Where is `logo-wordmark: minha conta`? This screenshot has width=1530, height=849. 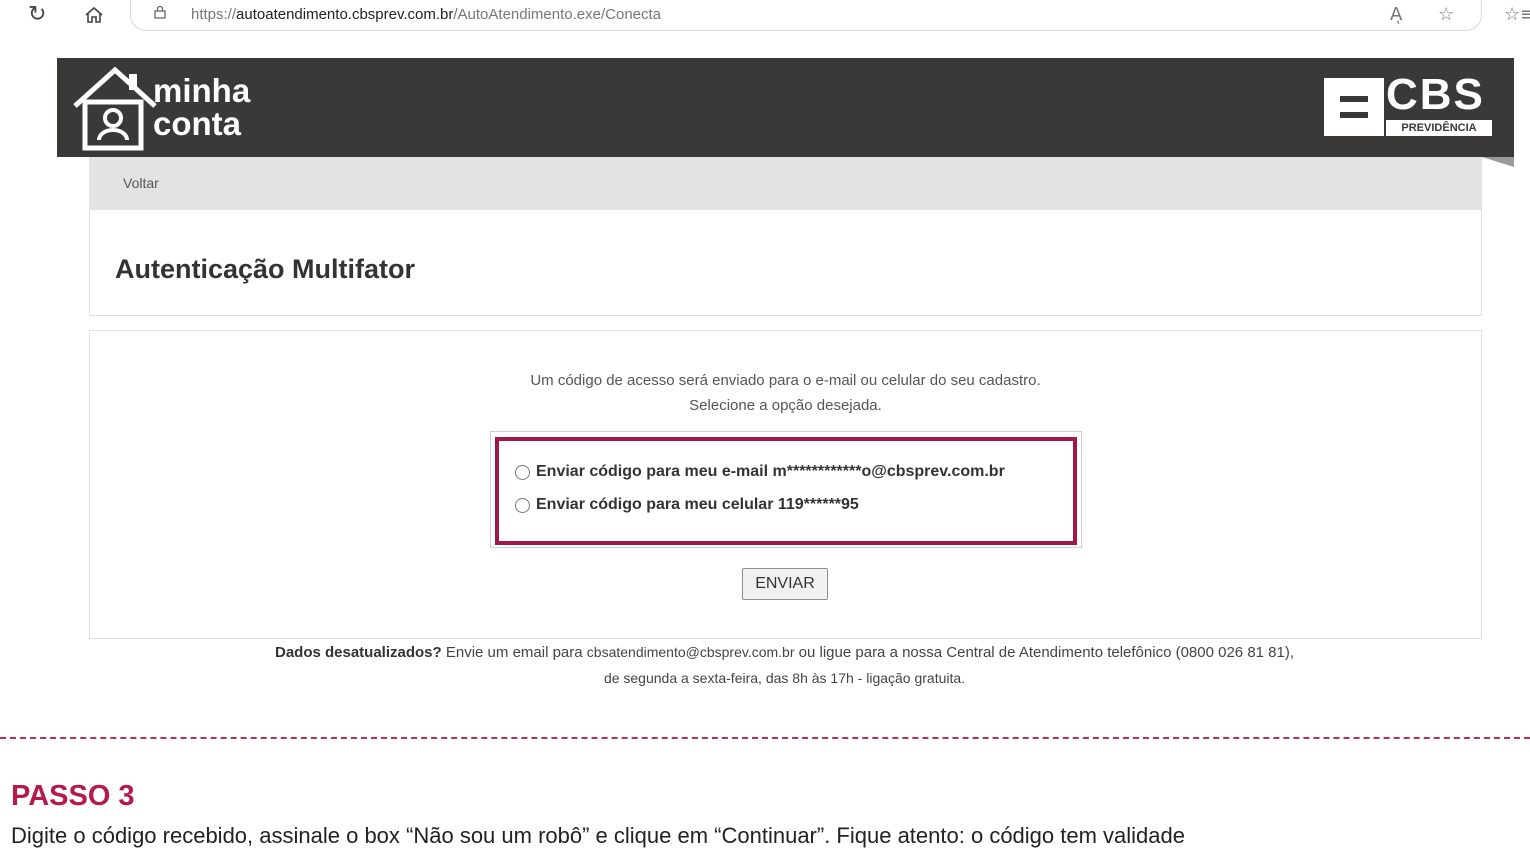 logo-wordmark: minha conta is located at coordinates (202, 107).